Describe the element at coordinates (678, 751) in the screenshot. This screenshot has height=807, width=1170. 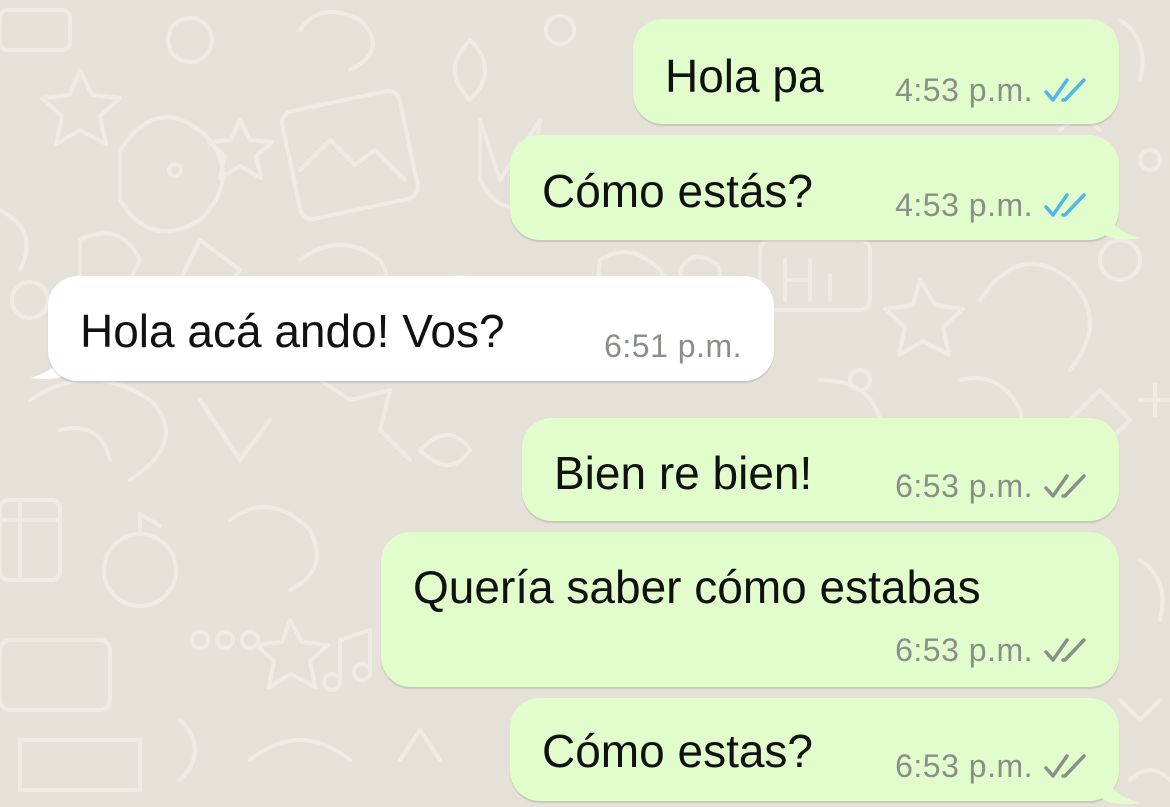
I see `message-text: Cómo estas?` at that location.